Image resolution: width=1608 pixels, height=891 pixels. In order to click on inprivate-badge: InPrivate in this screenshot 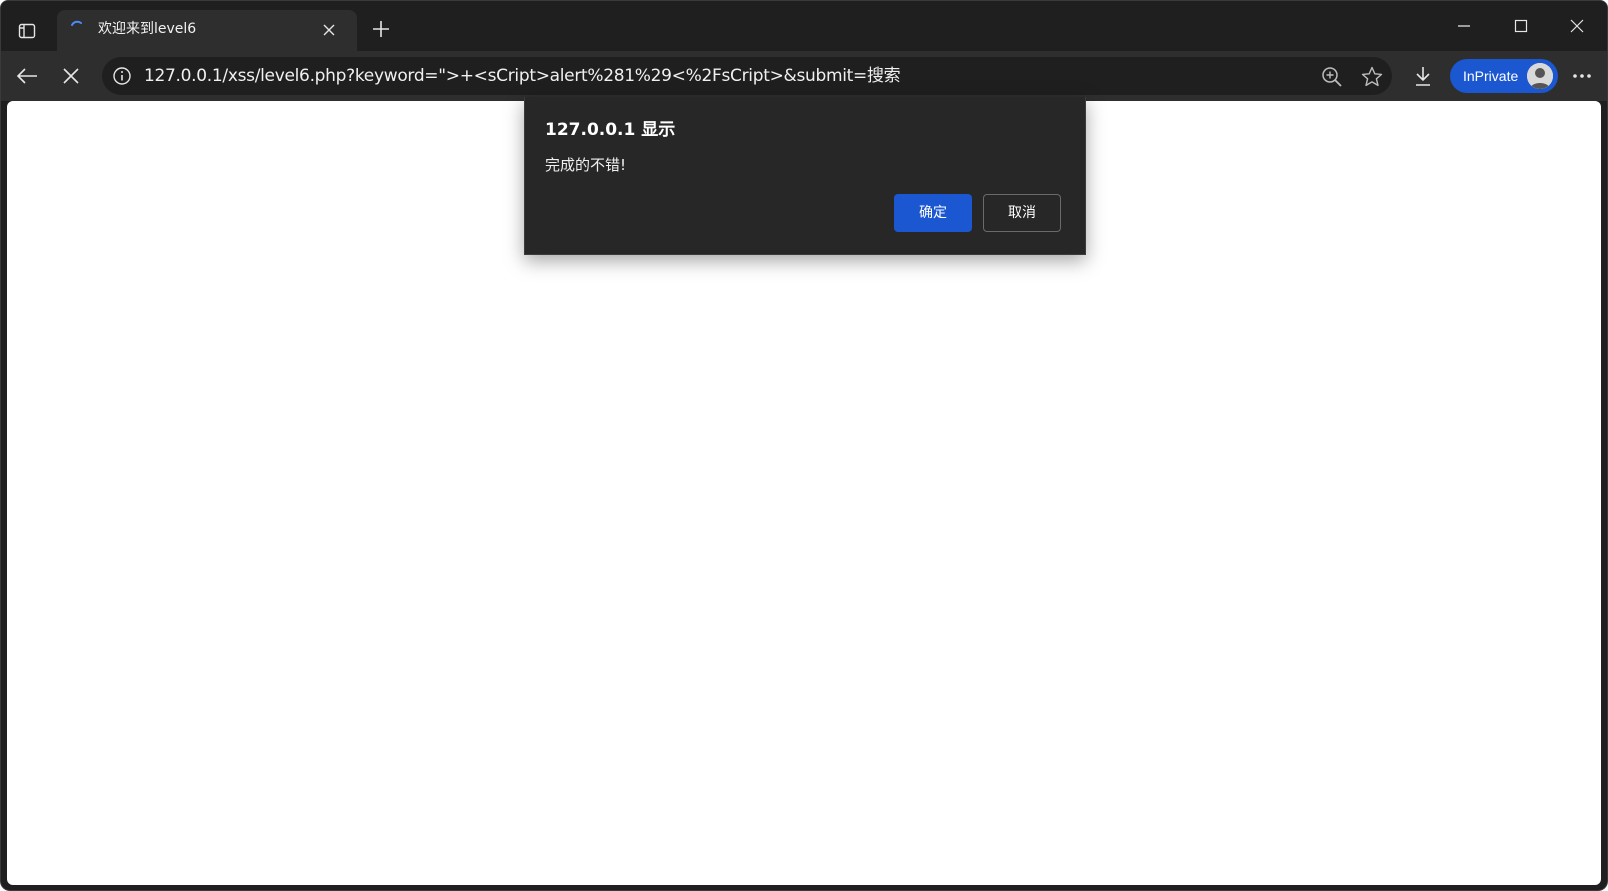, I will do `click(1504, 76)`.